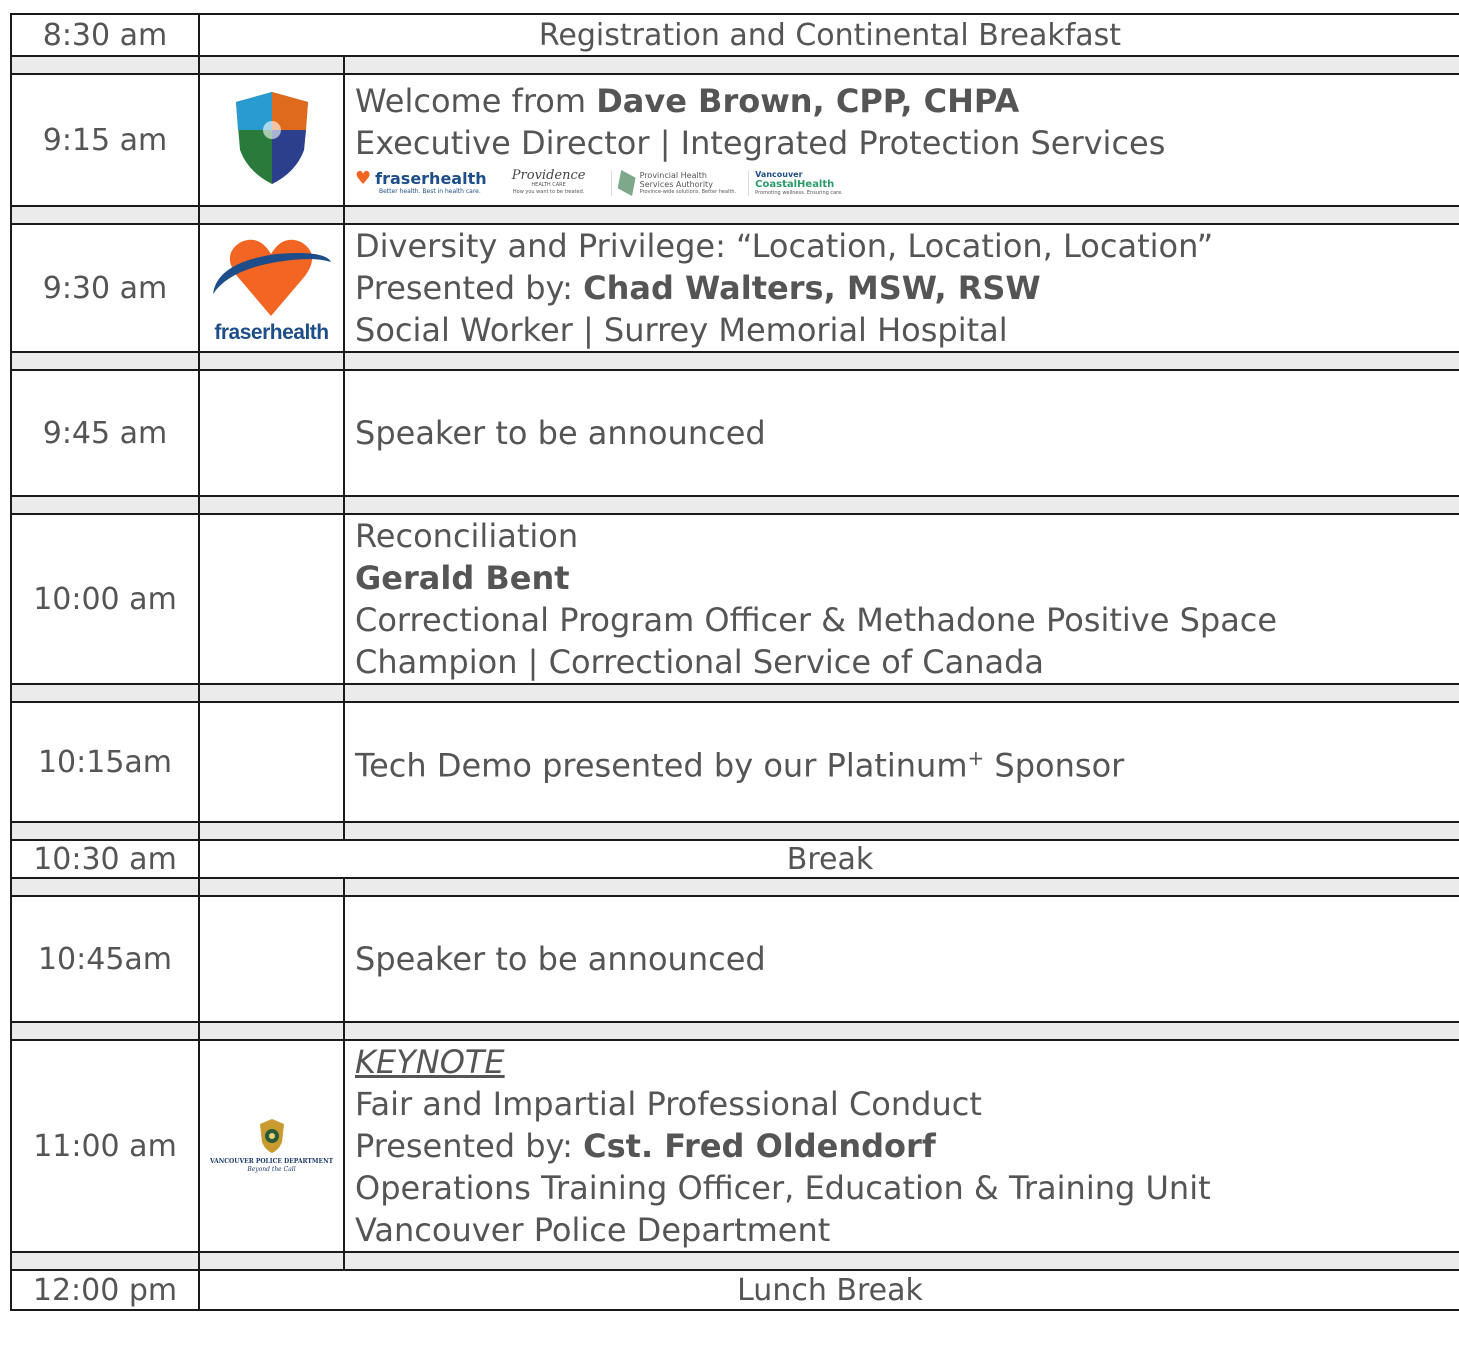 This screenshot has width=1459, height=1351. Describe the element at coordinates (681, 330) in the screenshot. I see `presenter-affiliation: Social Worker | Surrey Memorial Hospital` at that location.